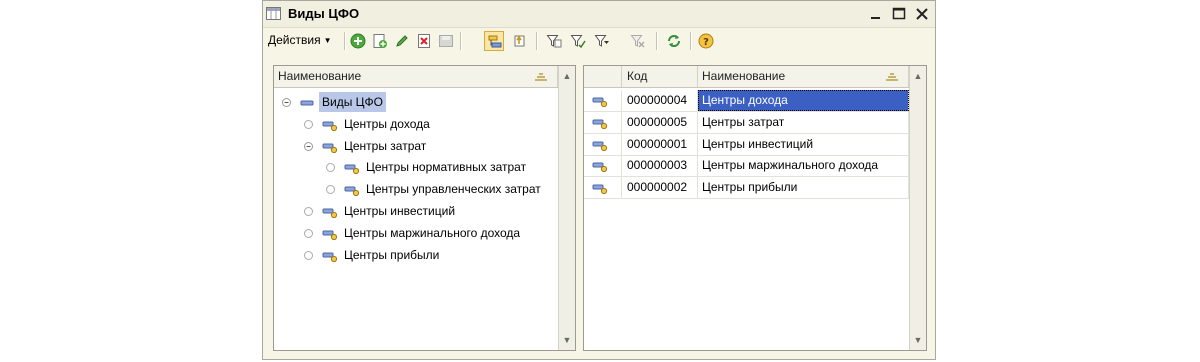 The width and height of the screenshot is (1200, 362). What do you see at coordinates (660, 76) in the screenshot?
I see `list-column-code: Код` at bounding box center [660, 76].